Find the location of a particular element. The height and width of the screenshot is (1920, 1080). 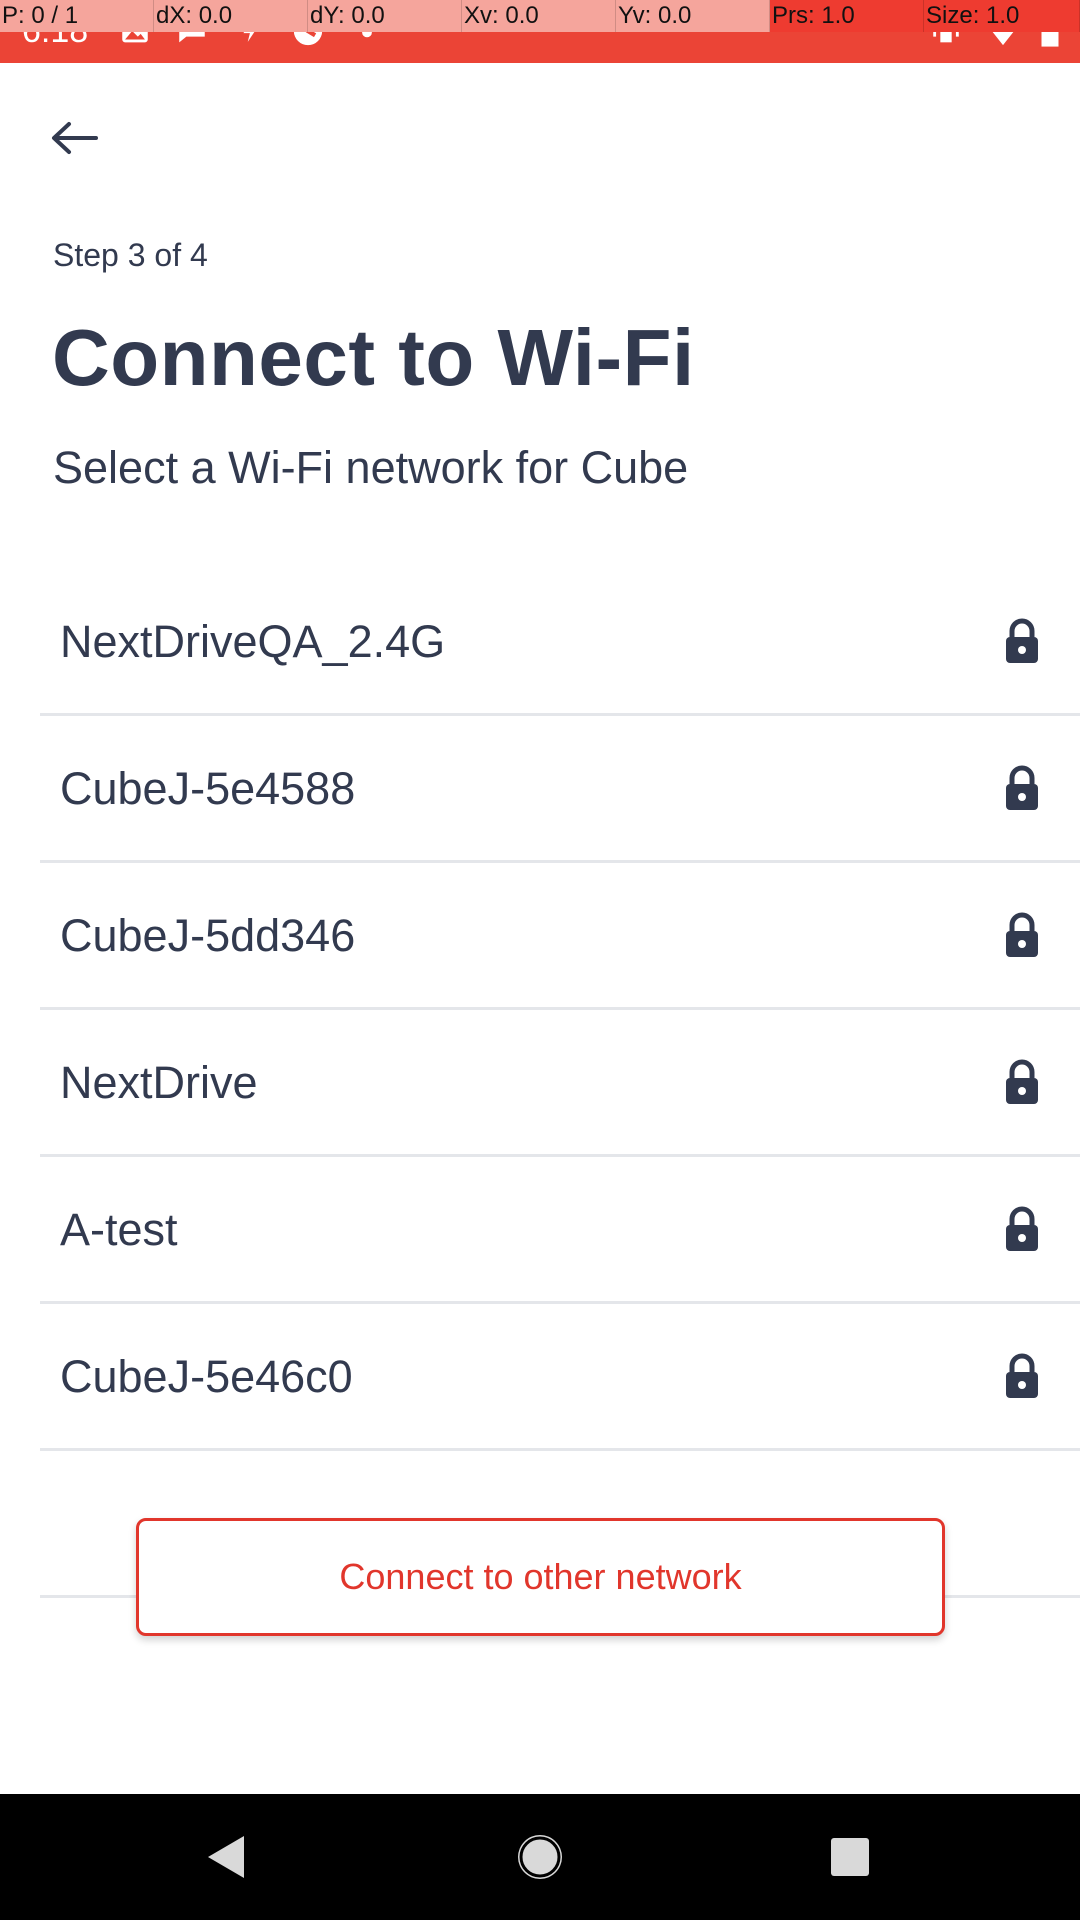

network-item: NextDriveQA_2.4G is located at coordinates (560, 642).